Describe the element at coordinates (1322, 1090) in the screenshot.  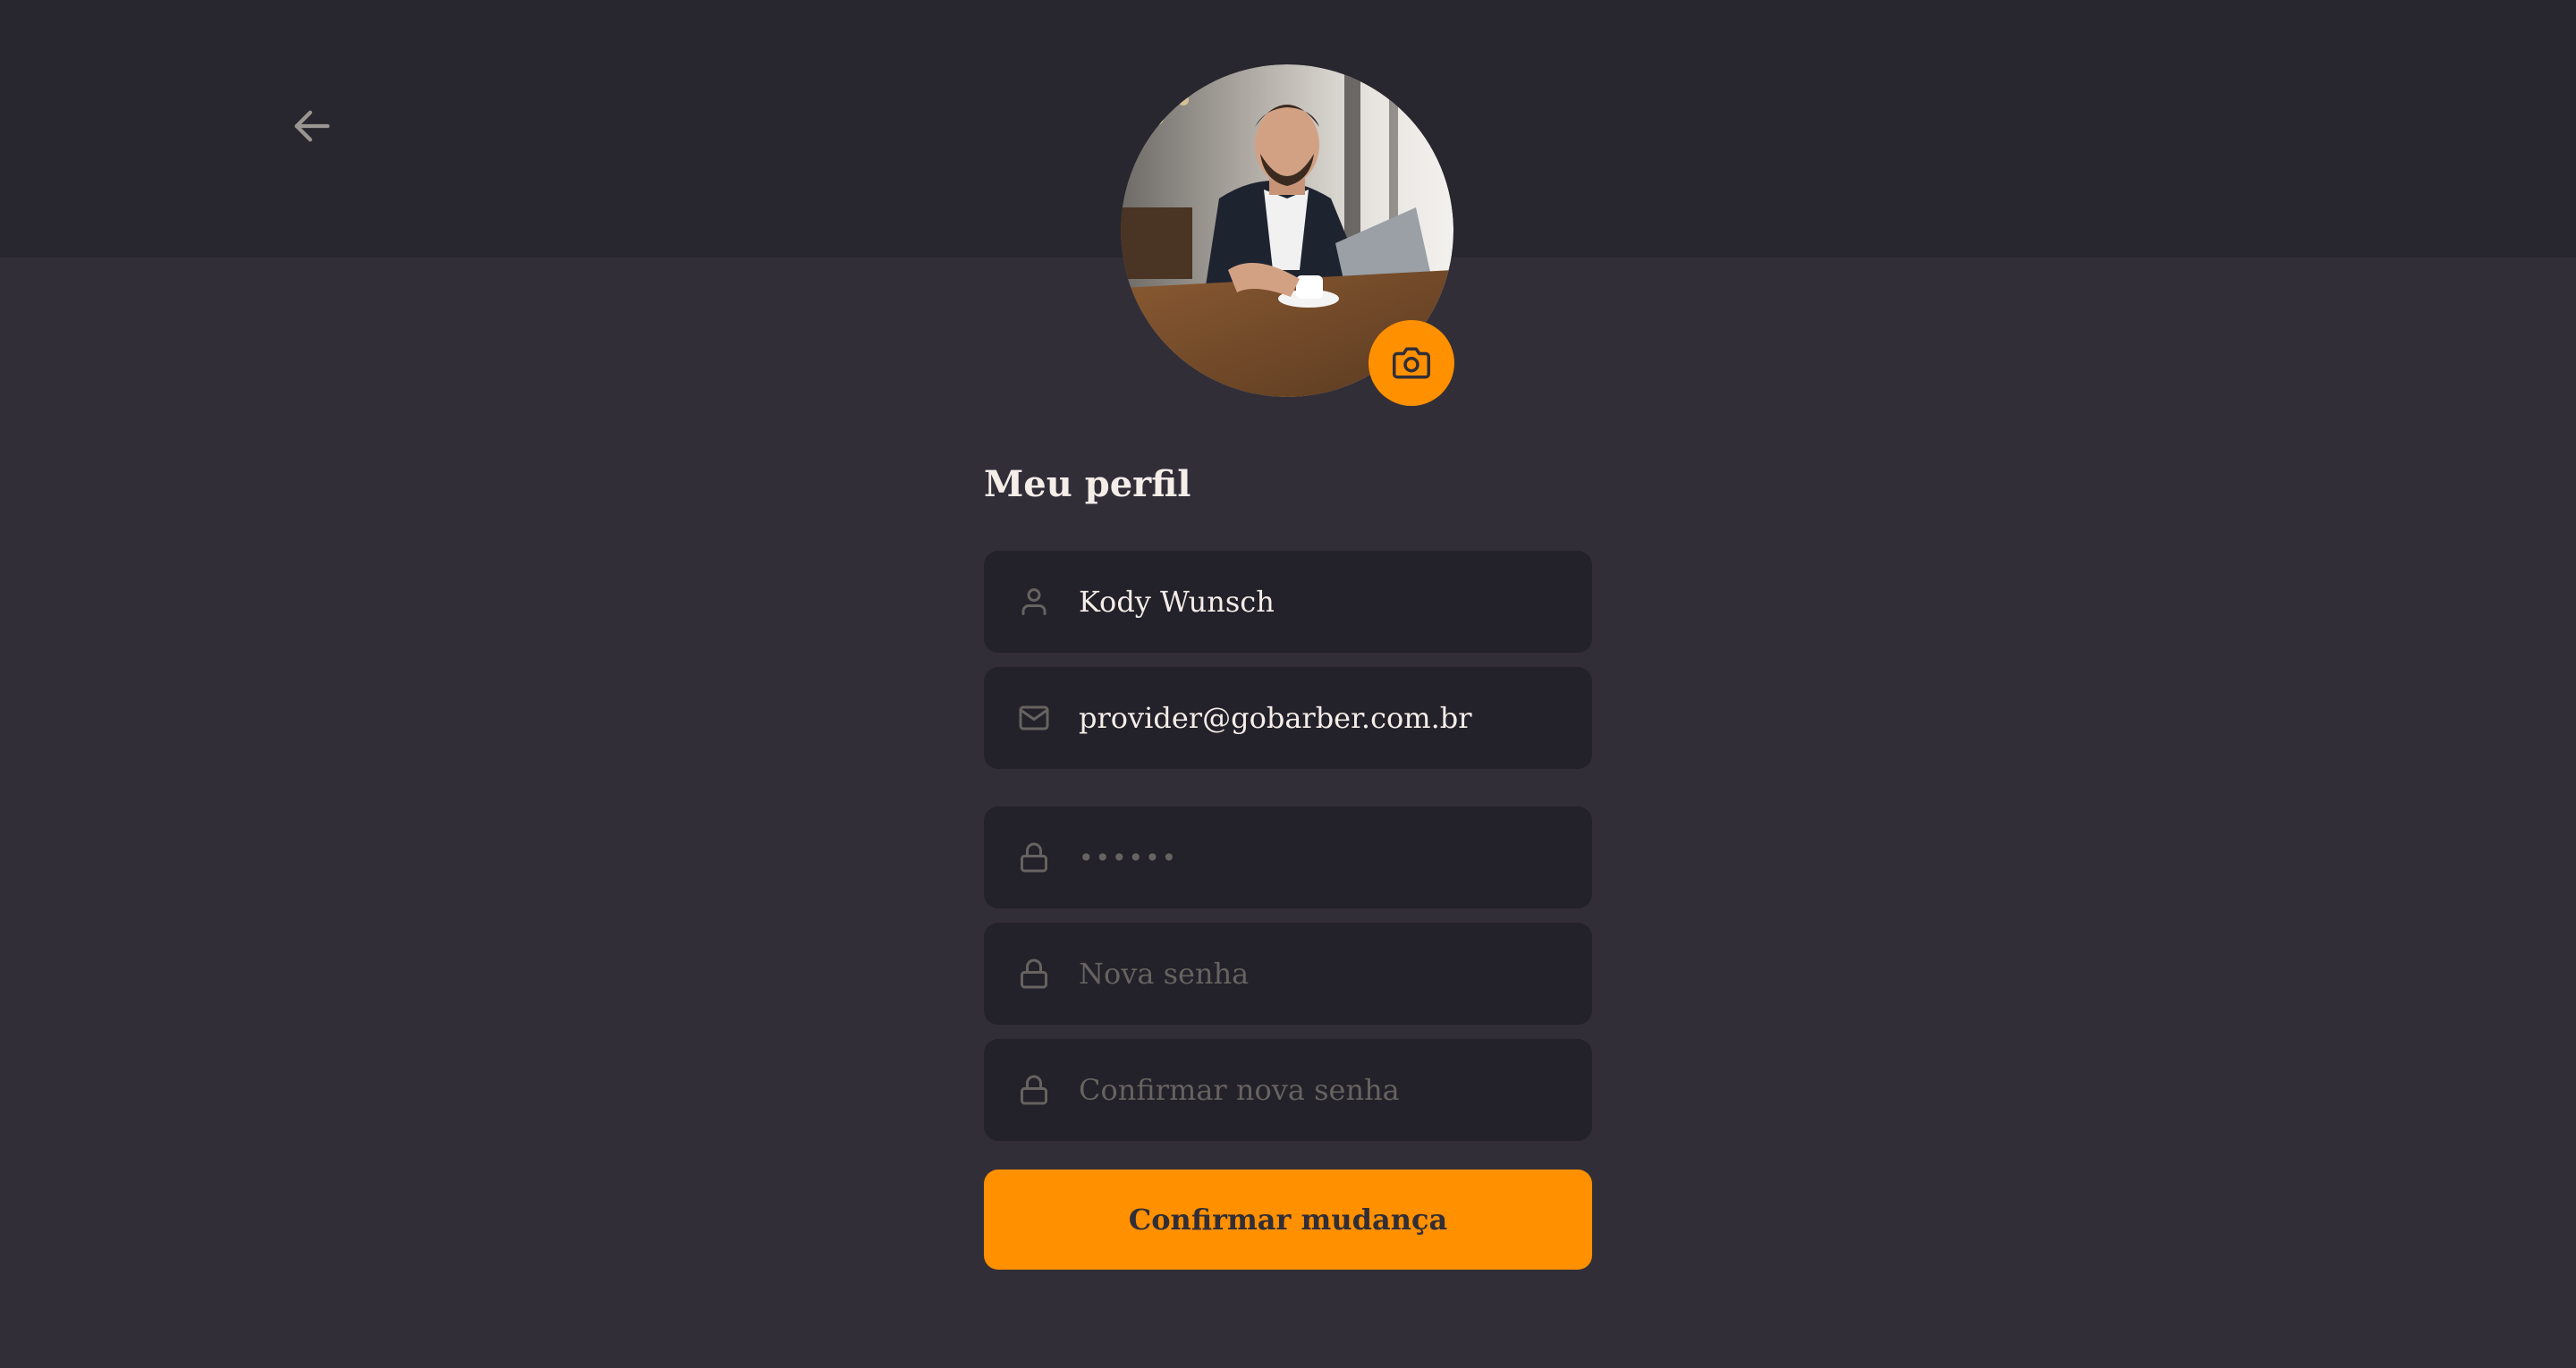
I see `confirm-password-input` at that location.